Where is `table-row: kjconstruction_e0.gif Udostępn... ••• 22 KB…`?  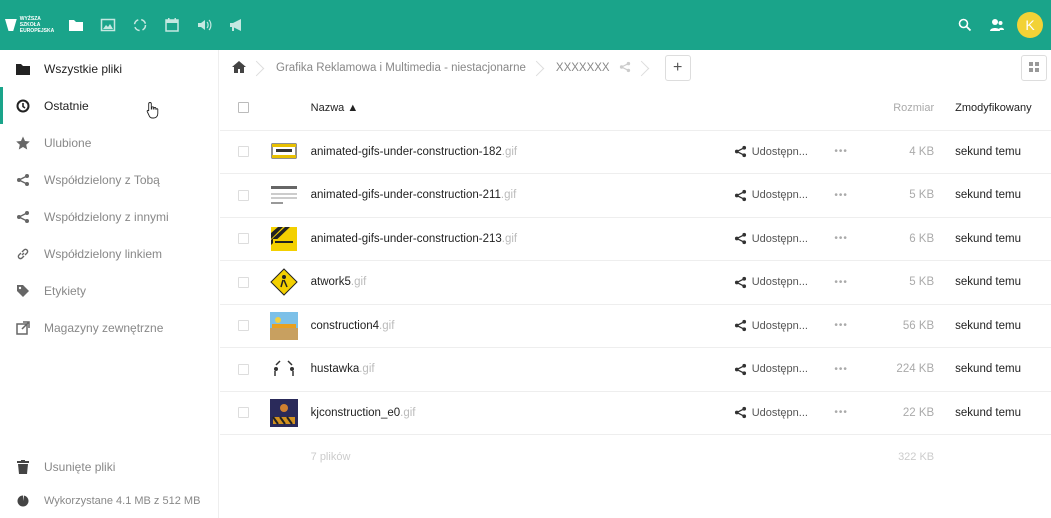 table-row: kjconstruction_e0.gif Udostępn... ••• 22 KB… is located at coordinates (635, 413).